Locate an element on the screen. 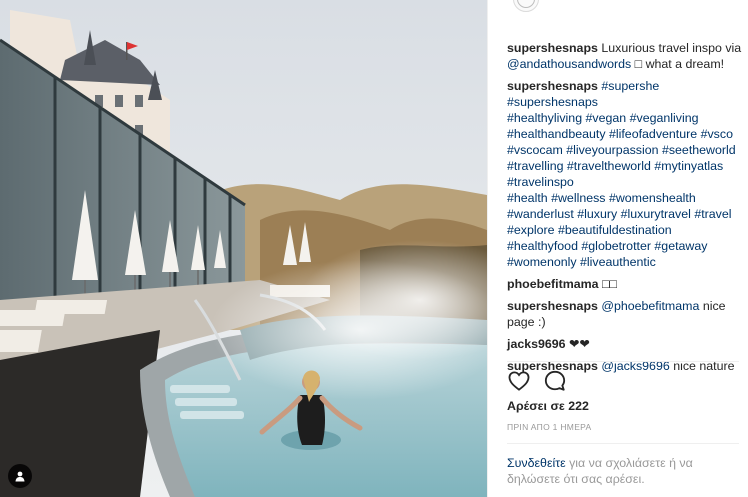 This screenshot has width=748, height=497. comment-username: phoebefitmama is located at coordinates (553, 284).